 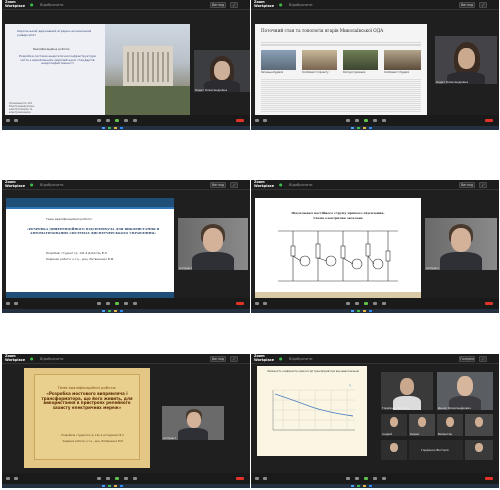 I want to click on participant-tile: Андрій, so click(x=394, y=425).